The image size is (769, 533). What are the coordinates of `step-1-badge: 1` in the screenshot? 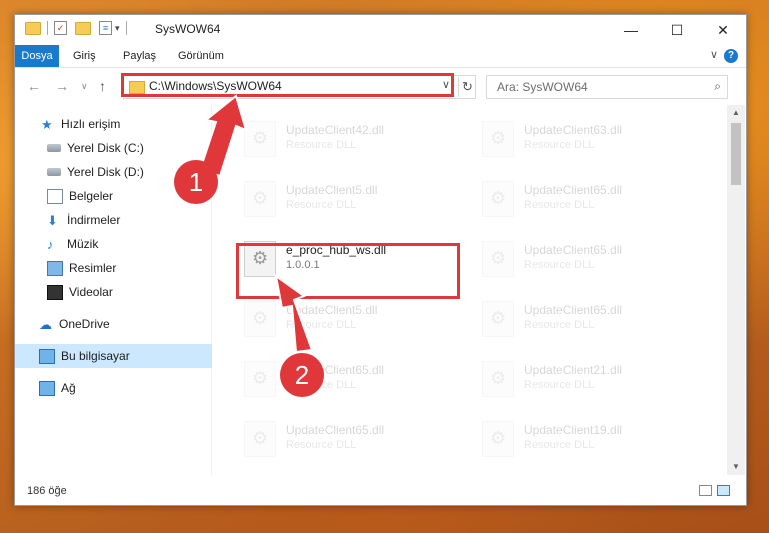 It's located at (196, 182).